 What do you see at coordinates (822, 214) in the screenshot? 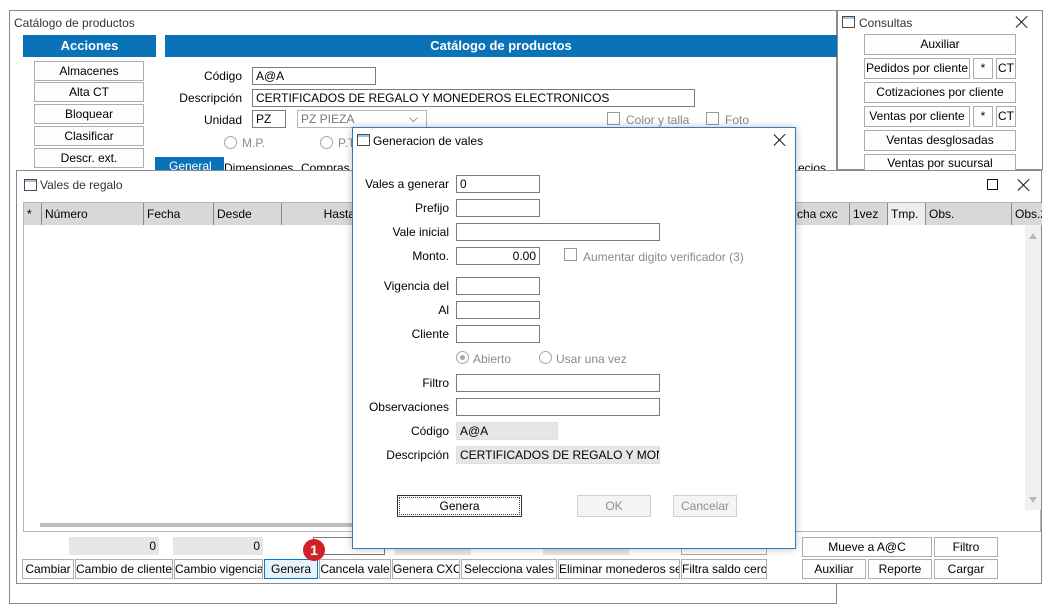
I see `col-fecha-cxc: cha cxc` at bounding box center [822, 214].